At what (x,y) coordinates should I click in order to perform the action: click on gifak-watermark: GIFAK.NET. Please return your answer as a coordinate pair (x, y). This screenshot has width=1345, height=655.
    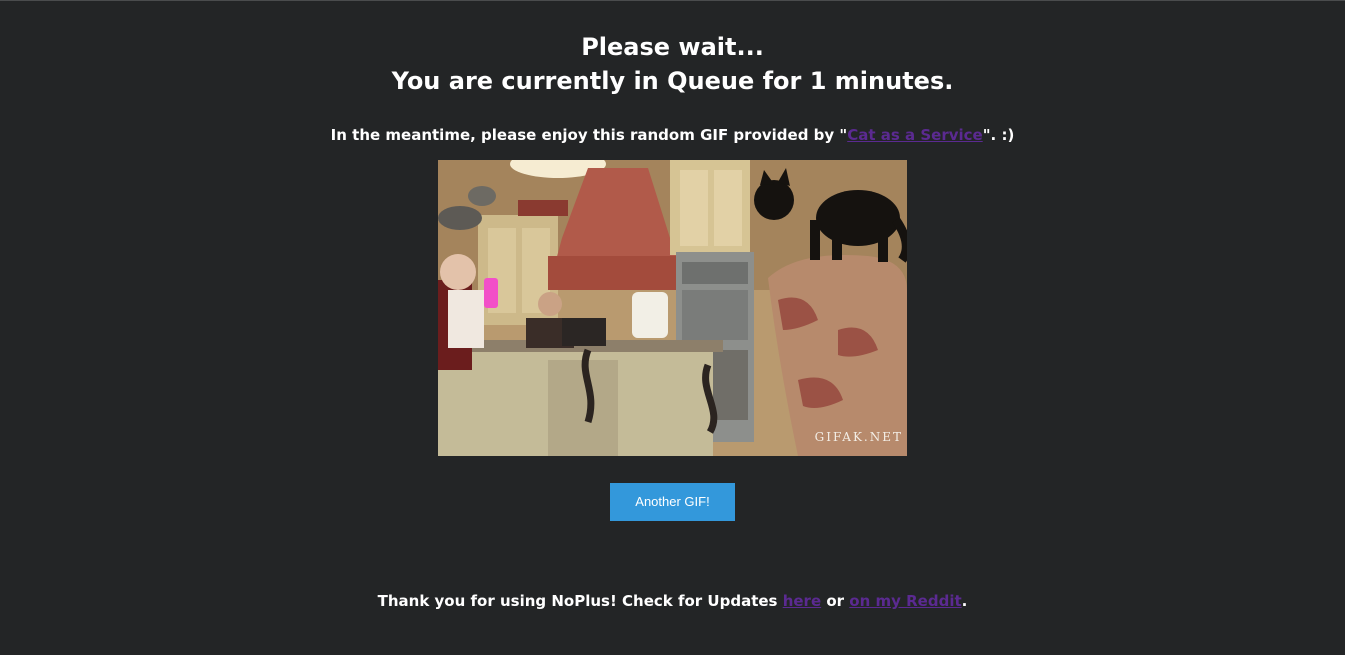
    Looking at the image, I should click on (858, 437).